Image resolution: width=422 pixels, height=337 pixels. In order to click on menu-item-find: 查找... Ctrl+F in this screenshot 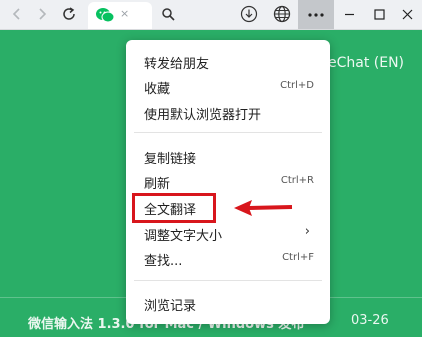, I will do `click(228, 258)`.